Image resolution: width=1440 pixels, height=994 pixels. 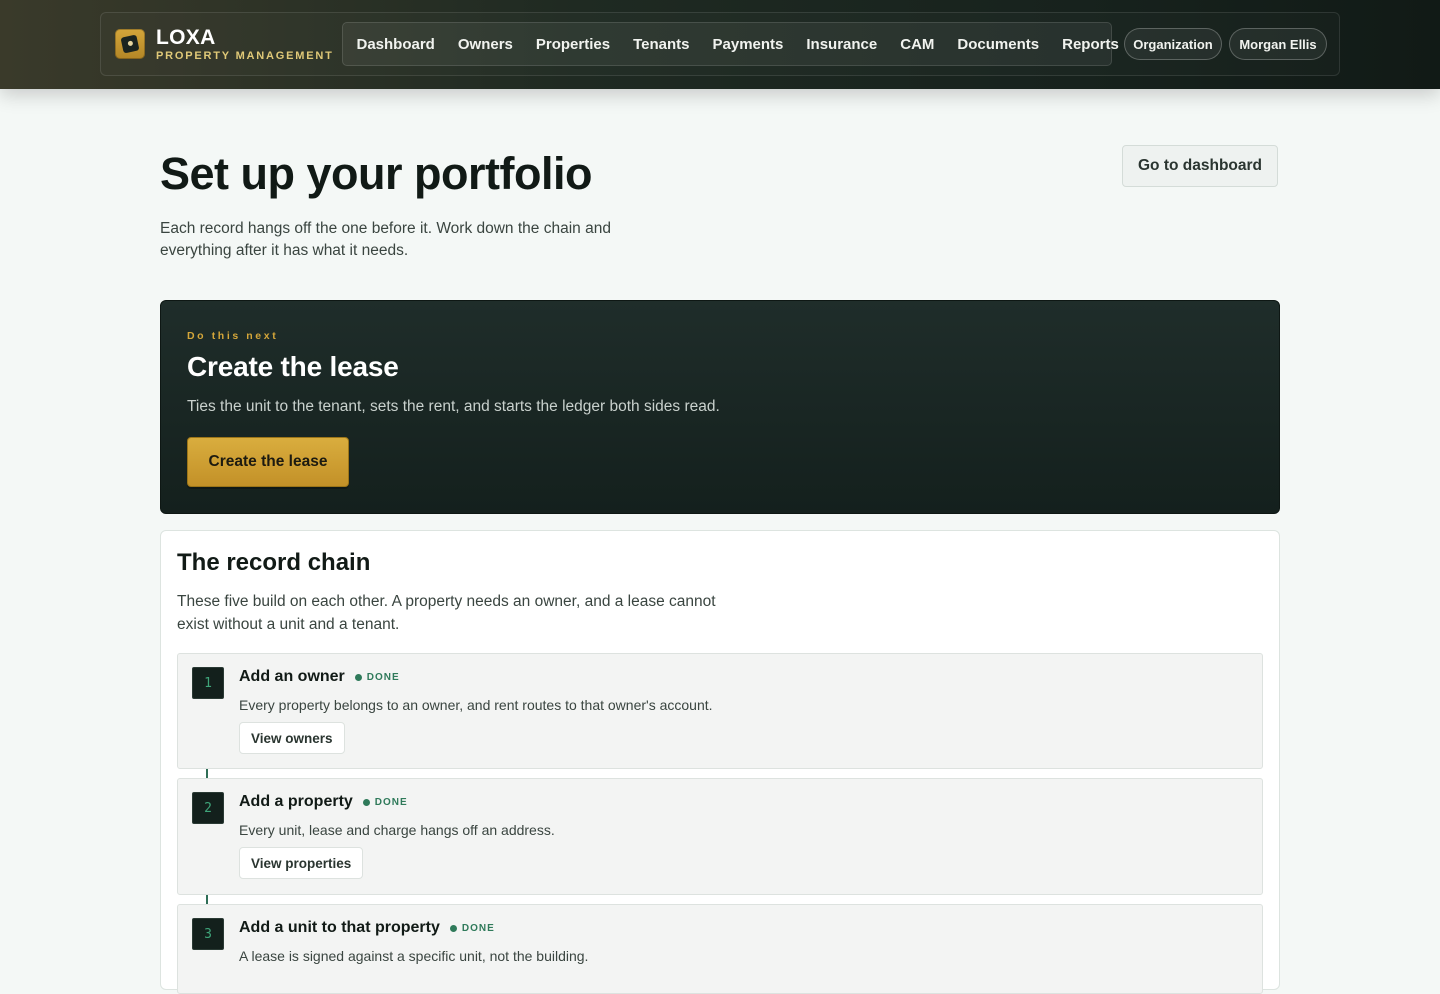 What do you see at coordinates (208, 808) in the screenshot?
I see `step-number: 2` at bounding box center [208, 808].